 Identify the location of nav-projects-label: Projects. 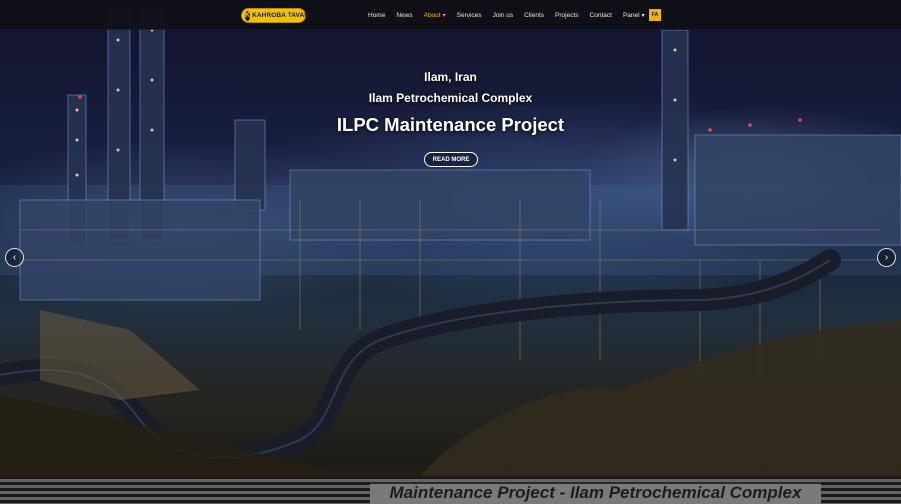
(567, 15).